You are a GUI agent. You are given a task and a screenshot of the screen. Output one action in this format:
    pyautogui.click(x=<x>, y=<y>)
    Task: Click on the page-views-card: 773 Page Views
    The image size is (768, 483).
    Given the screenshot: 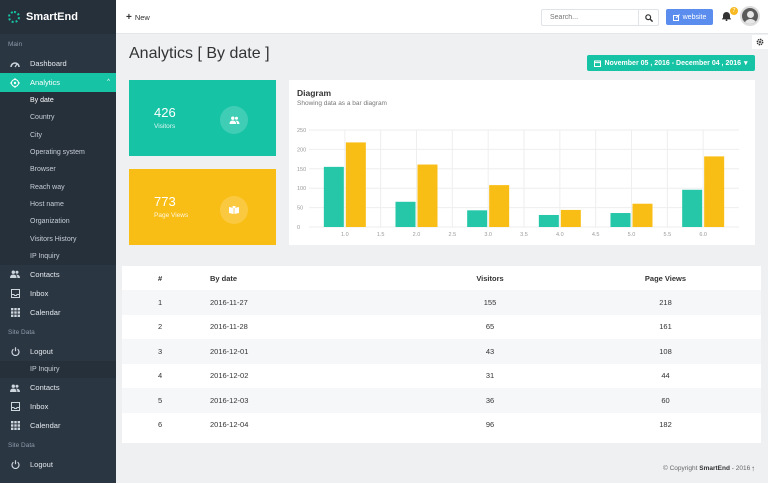 What is the action you would take?
    pyautogui.click(x=202, y=207)
    